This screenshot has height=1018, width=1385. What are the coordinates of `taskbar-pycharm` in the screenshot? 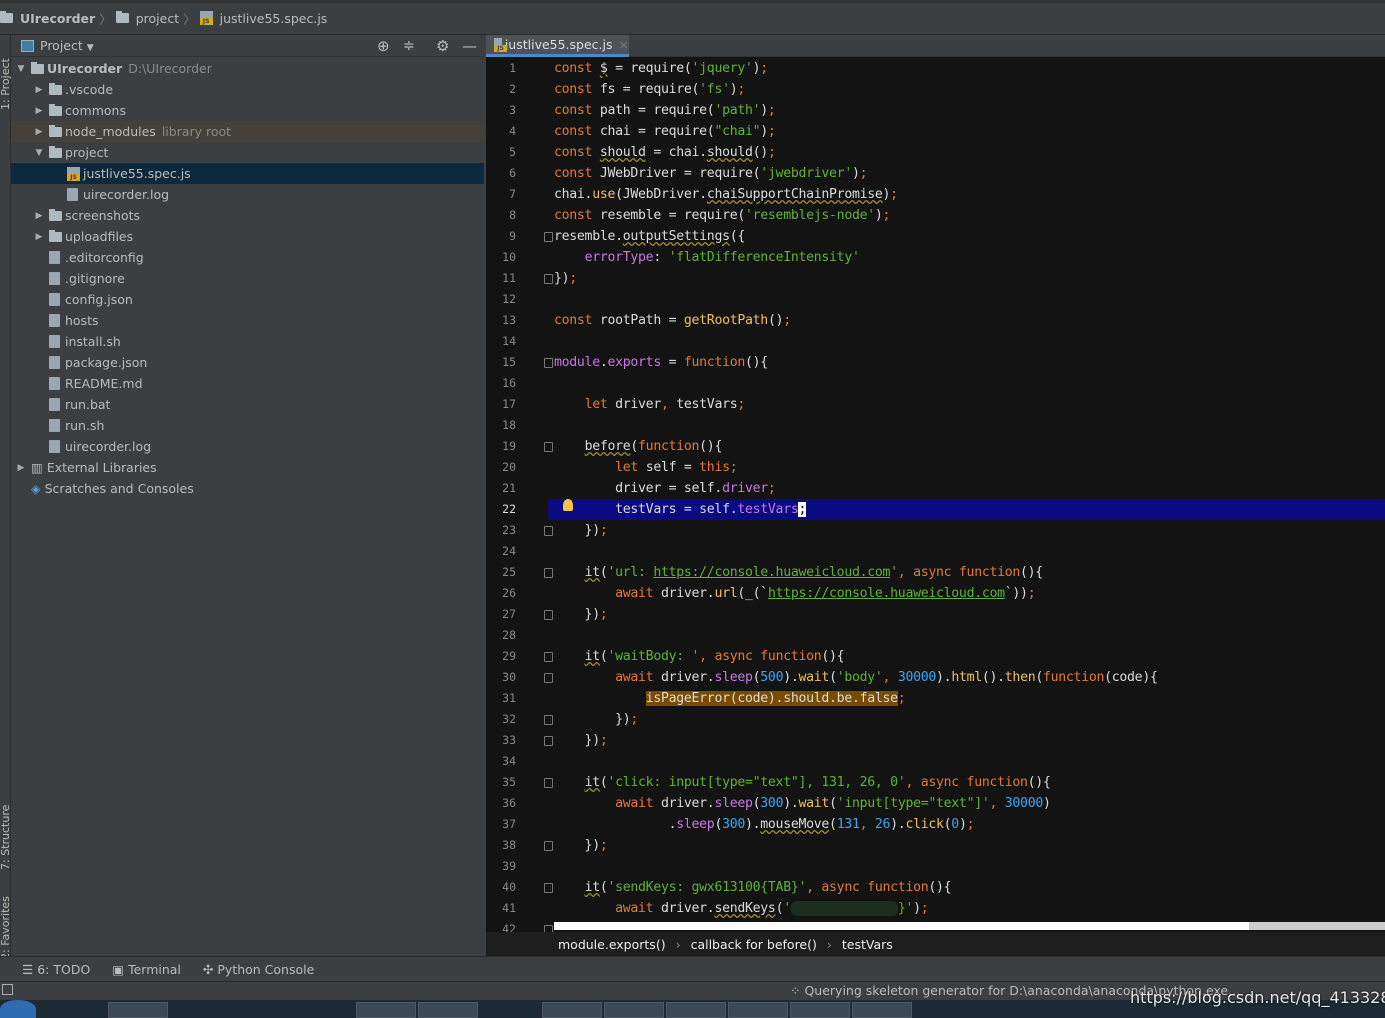 It's located at (448, 1010).